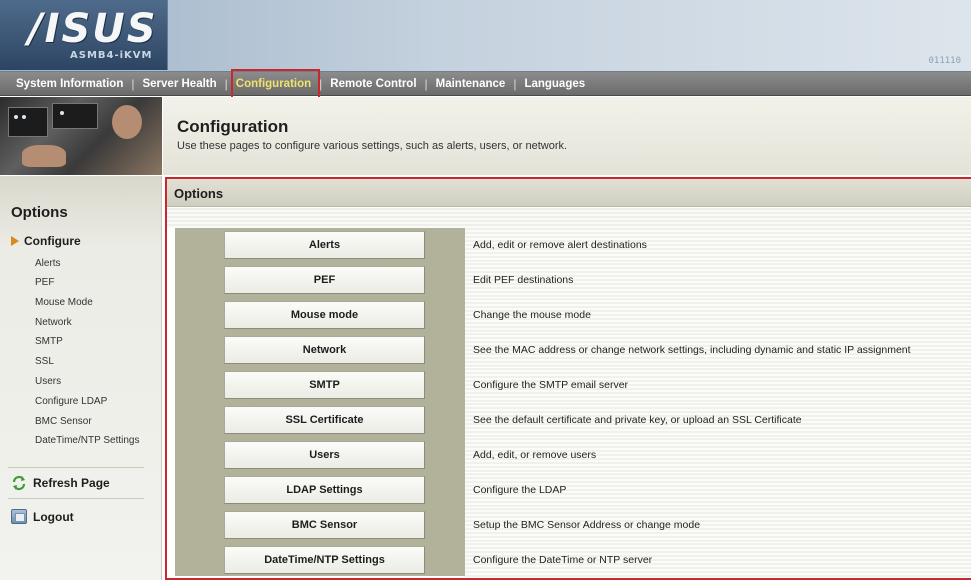 This screenshot has width=971, height=580. Describe the element at coordinates (111, 55) in the screenshot. I see `model-label: ASMB4-iKVM` at that location.